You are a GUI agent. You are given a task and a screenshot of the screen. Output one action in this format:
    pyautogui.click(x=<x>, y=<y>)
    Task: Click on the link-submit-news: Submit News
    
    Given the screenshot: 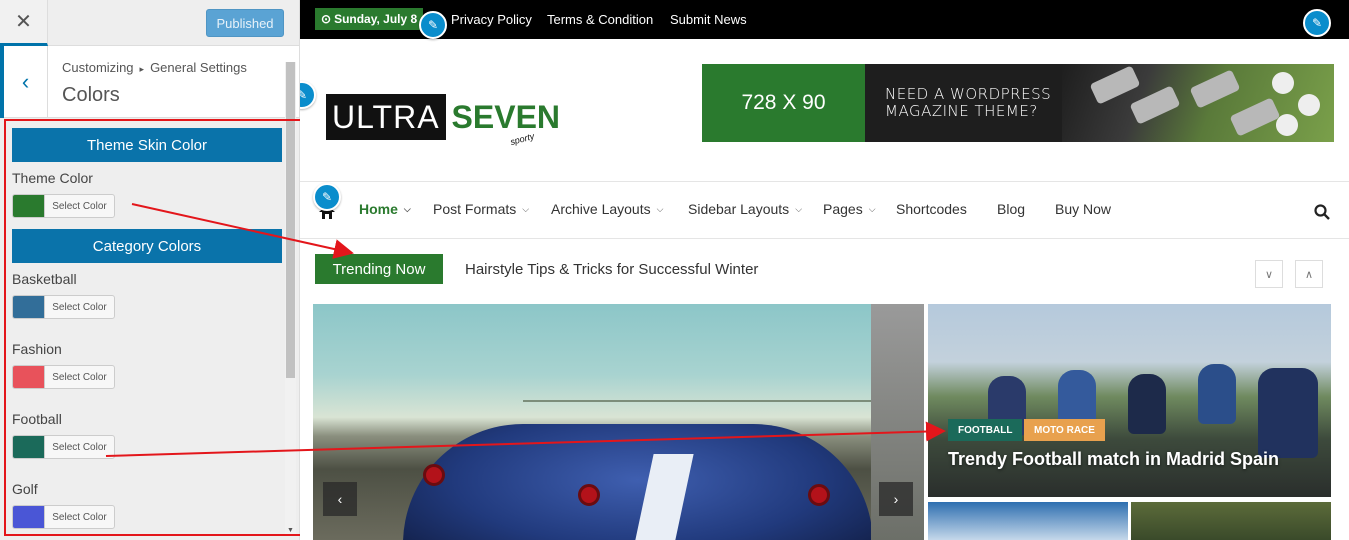 What is the action you would take?
    pyautogui.click(x=708, y=19)
    